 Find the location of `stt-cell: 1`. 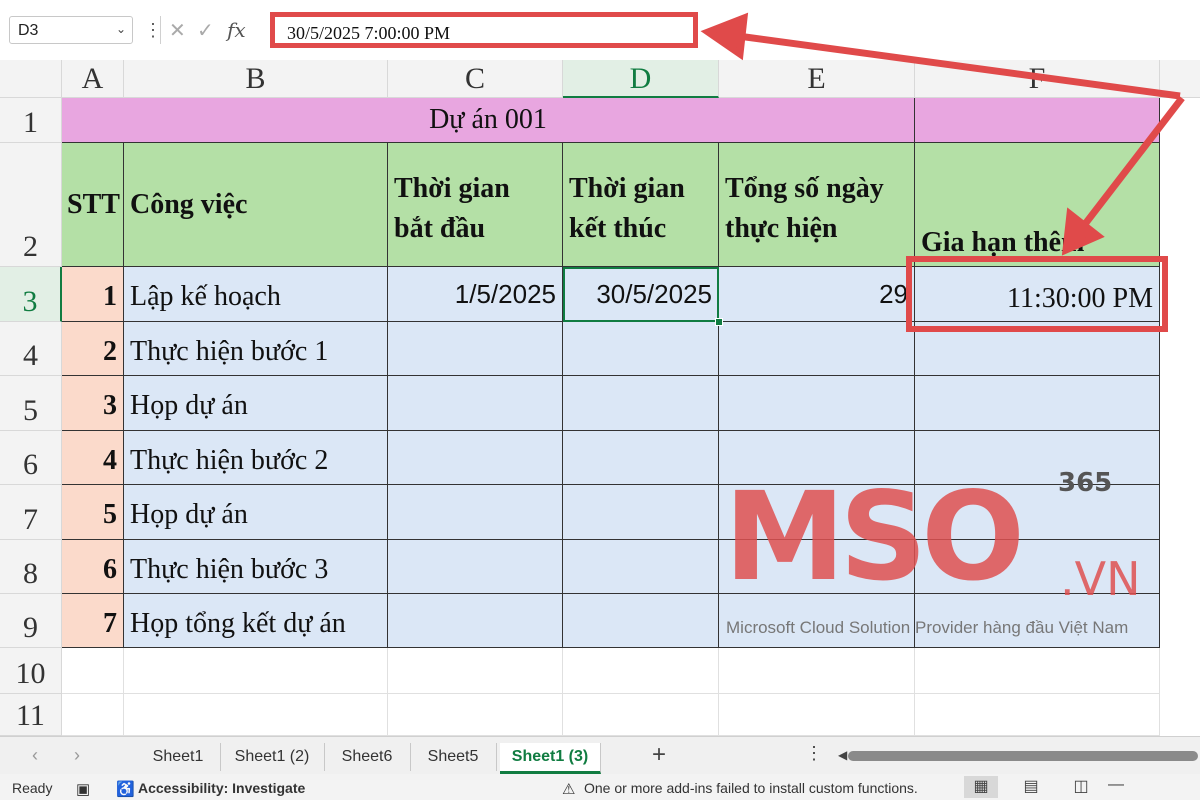

stt-cell: 1 is located at coordinates (93, 294).